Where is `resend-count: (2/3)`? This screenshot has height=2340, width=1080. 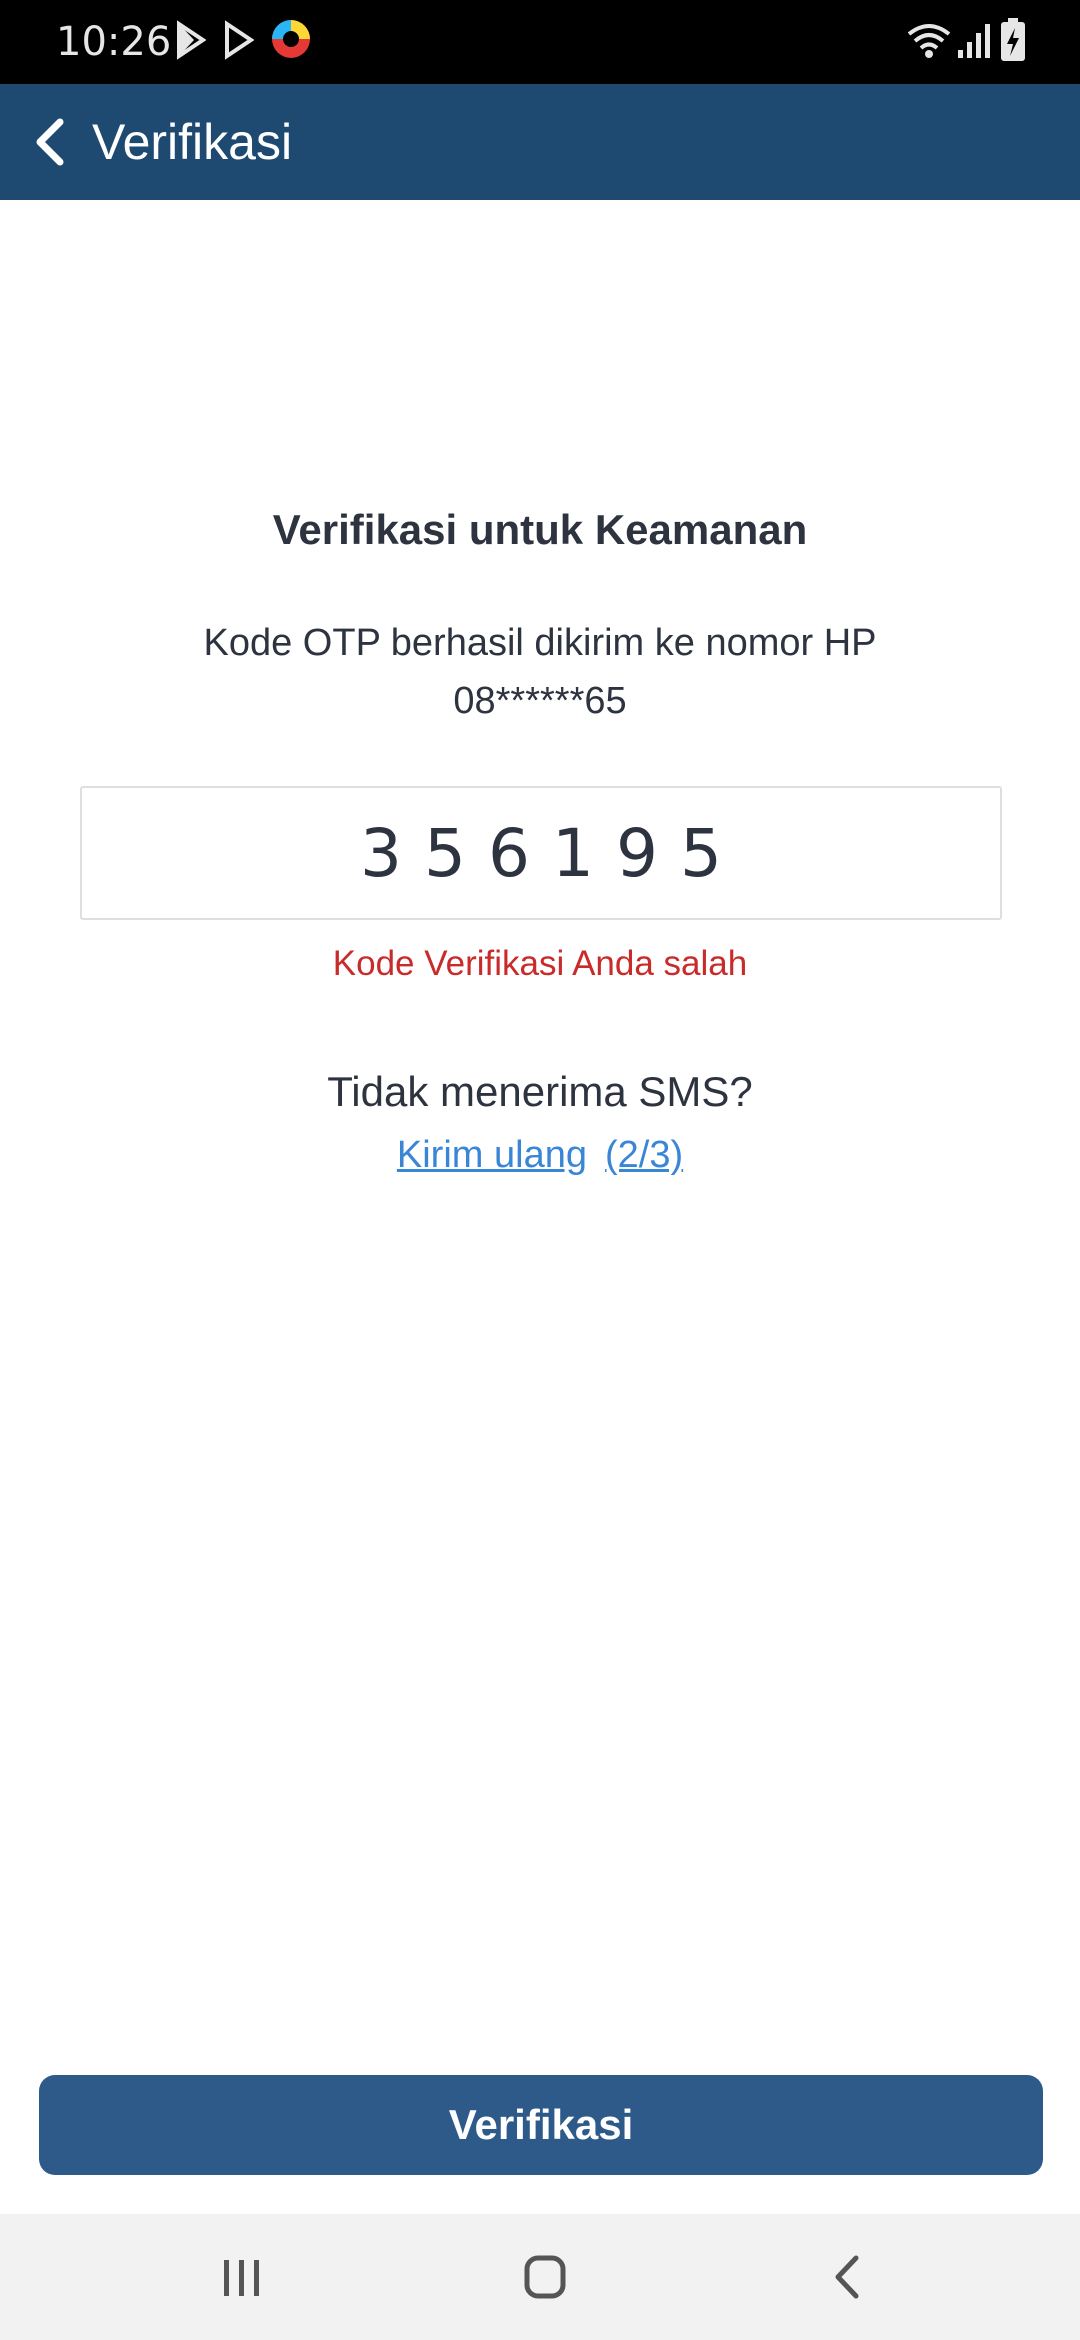
resend-count: (2/3) is located at coordinates (644, 1155).